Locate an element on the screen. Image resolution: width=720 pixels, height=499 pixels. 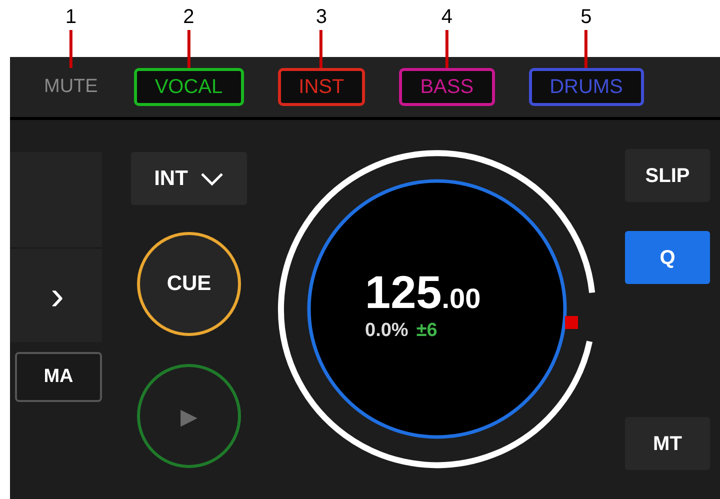
callout-number: 2 is located at coordinates (188, 17).